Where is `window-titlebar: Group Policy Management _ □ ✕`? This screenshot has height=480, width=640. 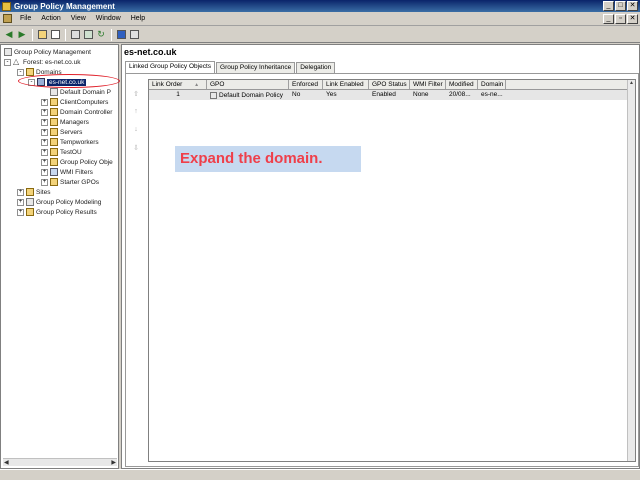
window-titlebar: Group Policy Management _ □ ✕ is located at coordinates (320, 6).